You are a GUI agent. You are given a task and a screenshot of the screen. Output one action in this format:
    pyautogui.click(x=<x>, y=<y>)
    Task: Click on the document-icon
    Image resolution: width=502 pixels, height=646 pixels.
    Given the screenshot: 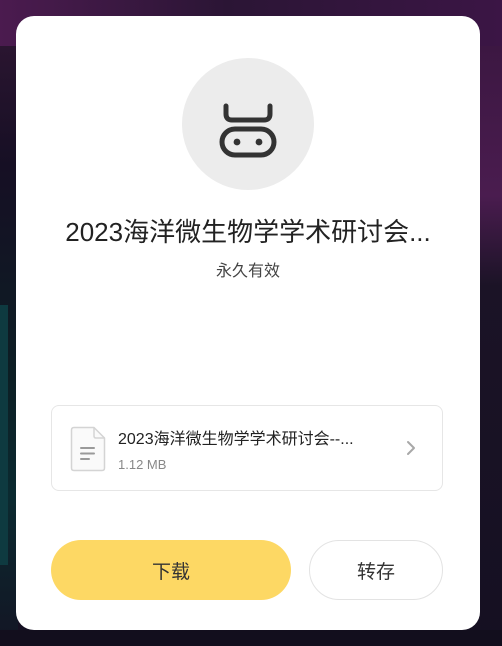 What is the action you would take?
    pyautogui.click(x=88, y=449)
    